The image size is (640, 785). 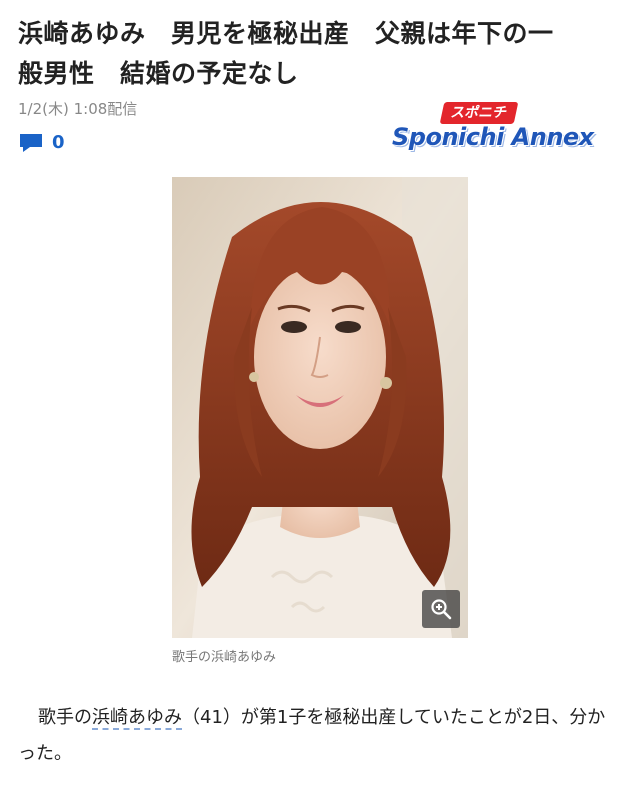 I want to click on body-prefix: 歌手の, so click(x=65, y=717).